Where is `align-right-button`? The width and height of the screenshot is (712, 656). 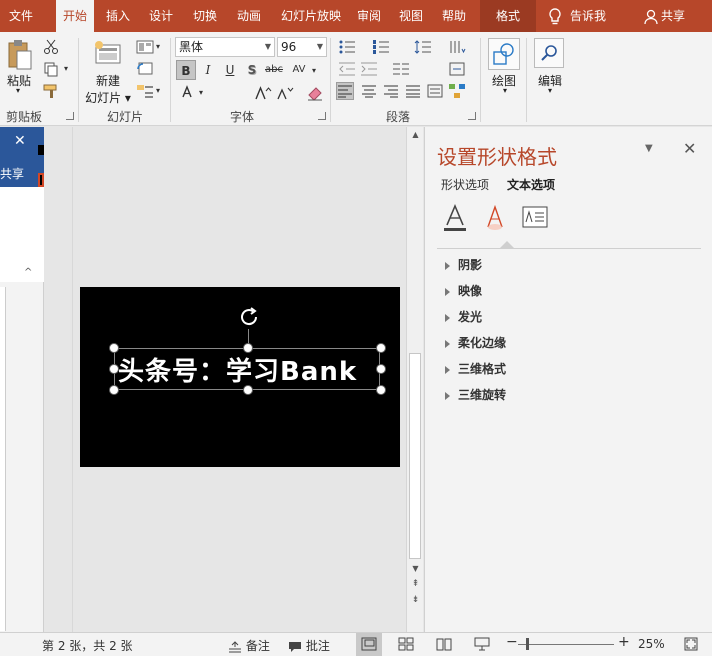 align-right-button is located at coordinates (391, 91).